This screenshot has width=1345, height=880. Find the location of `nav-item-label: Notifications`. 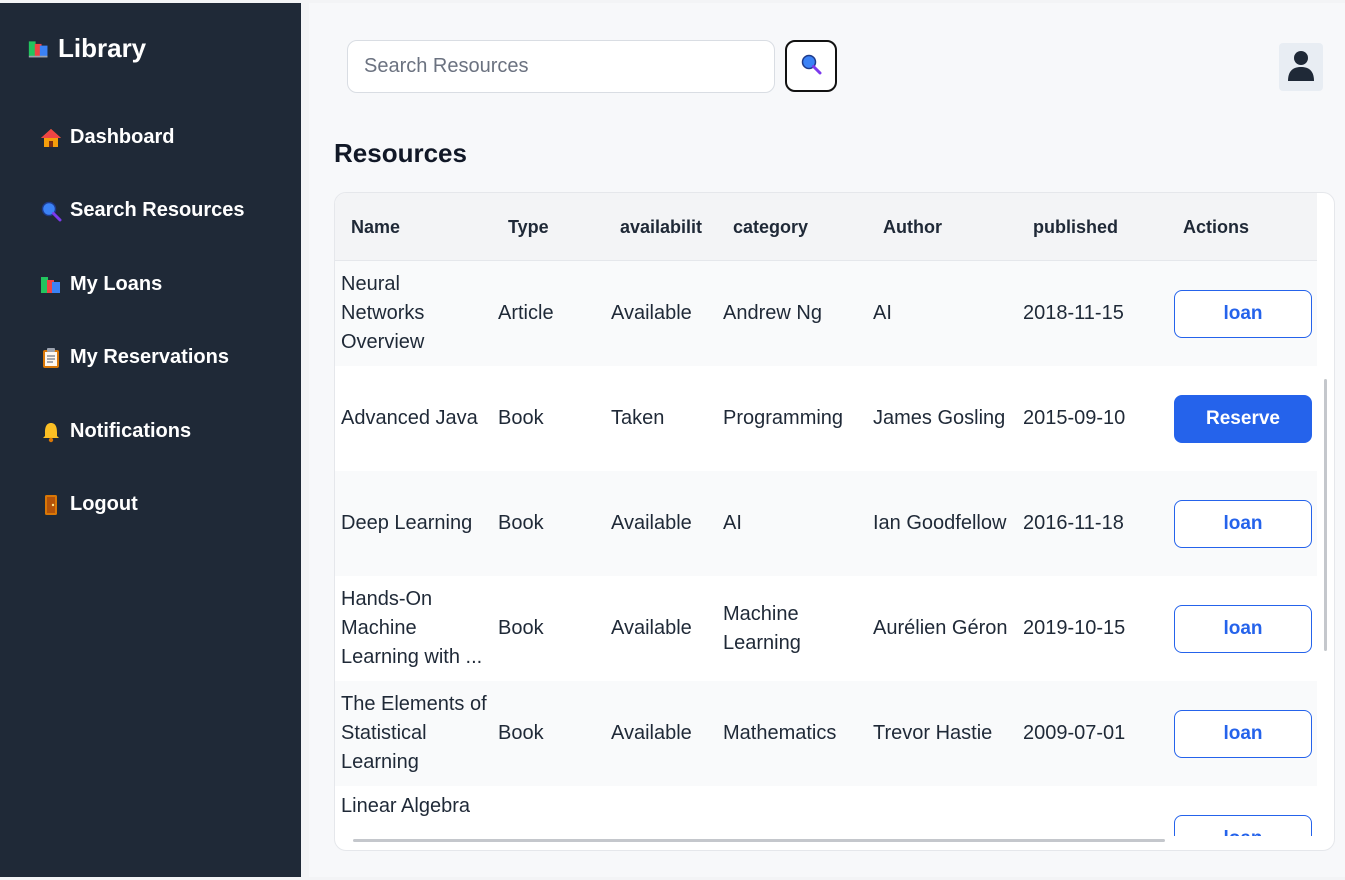

nav-item-label: Notifications is located at coordinates (131, 431).